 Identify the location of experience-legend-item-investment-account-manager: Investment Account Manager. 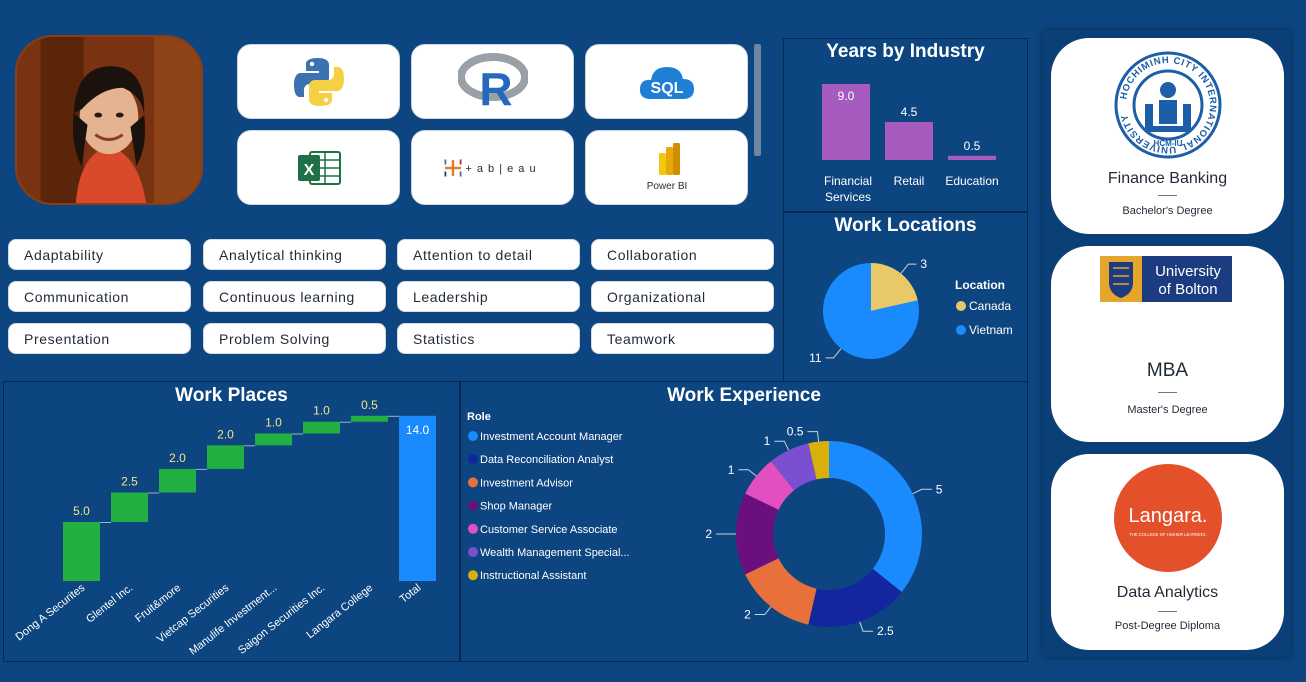
(551, 437).